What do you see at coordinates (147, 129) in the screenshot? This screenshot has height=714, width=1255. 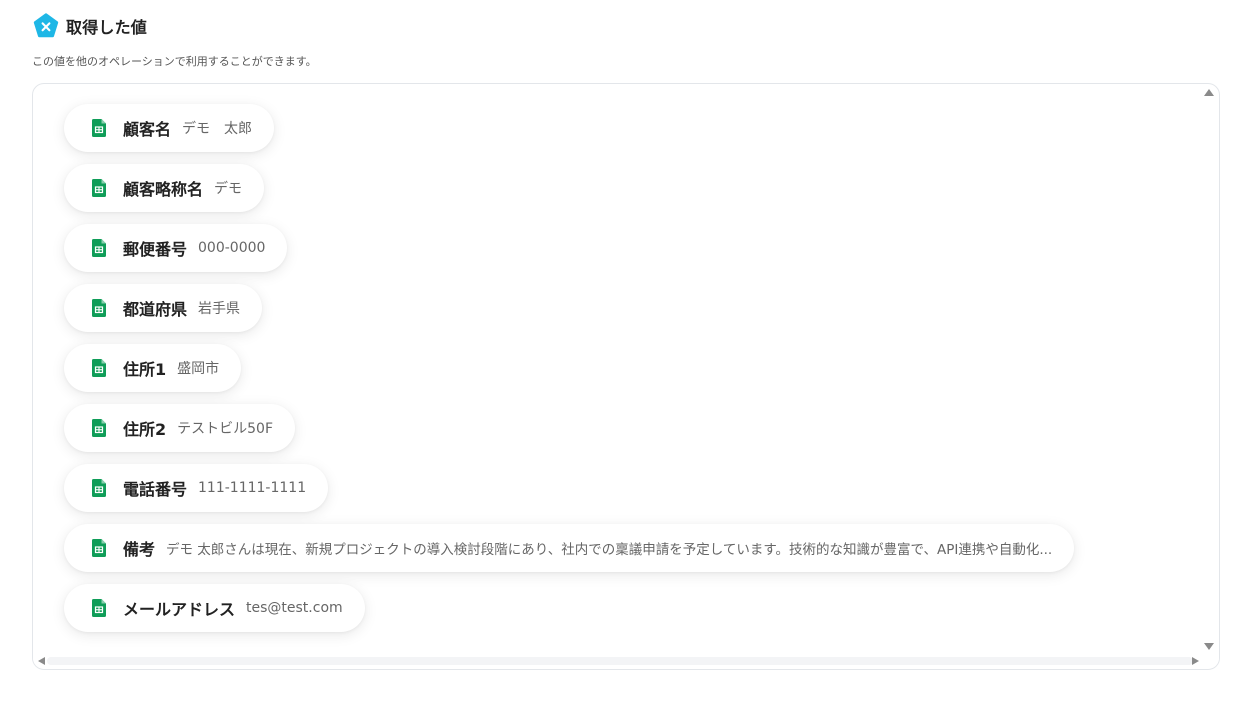 I see `value-key: 顧客名` at bounding box center [147, 129].